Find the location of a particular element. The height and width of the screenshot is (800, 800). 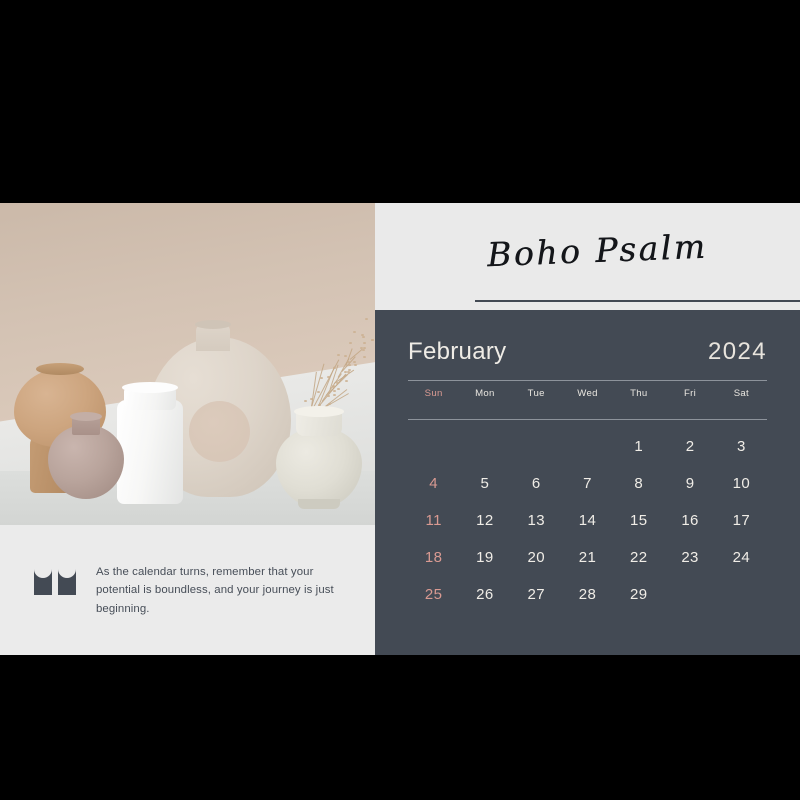

date-cell-15: 15 is located at coordinates (638, 520).